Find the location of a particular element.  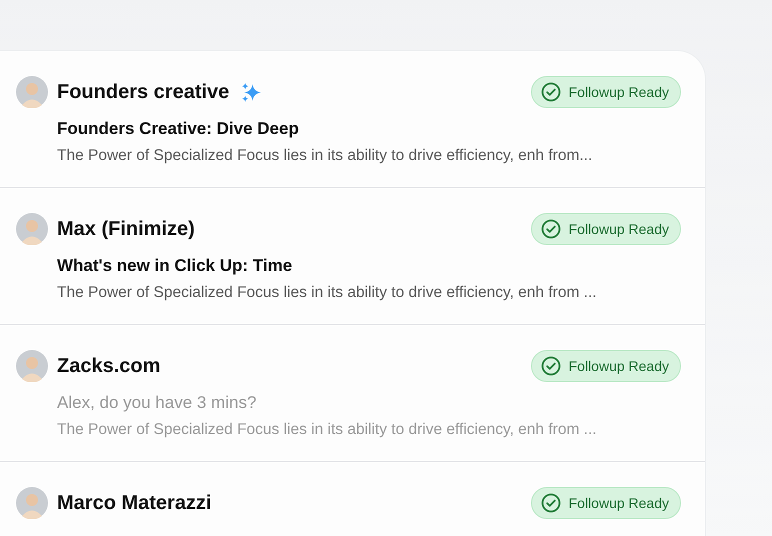

sender-name: Founders creative is located at coordinates (143, 92).